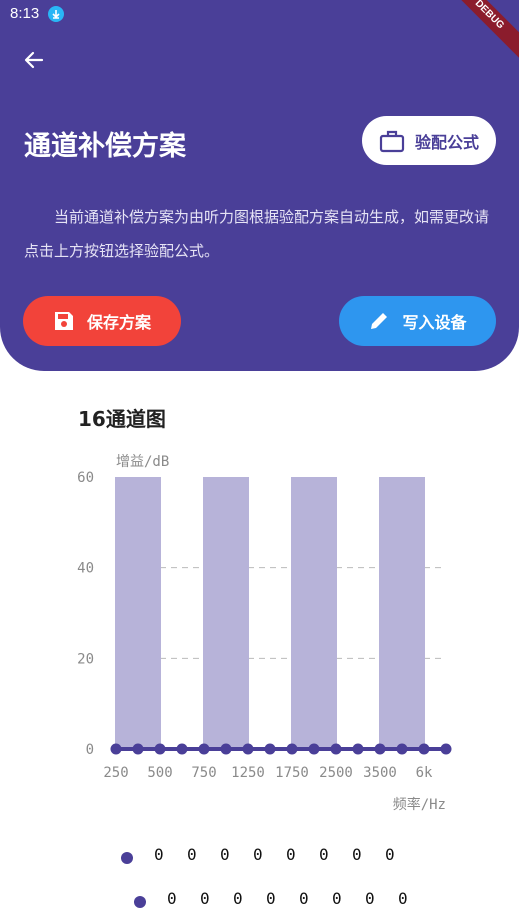 The height and width of the screenshot is (918, 519). Describe the element at coordinates (56, 14) in the screenshot. I see `download-icon` at that location.